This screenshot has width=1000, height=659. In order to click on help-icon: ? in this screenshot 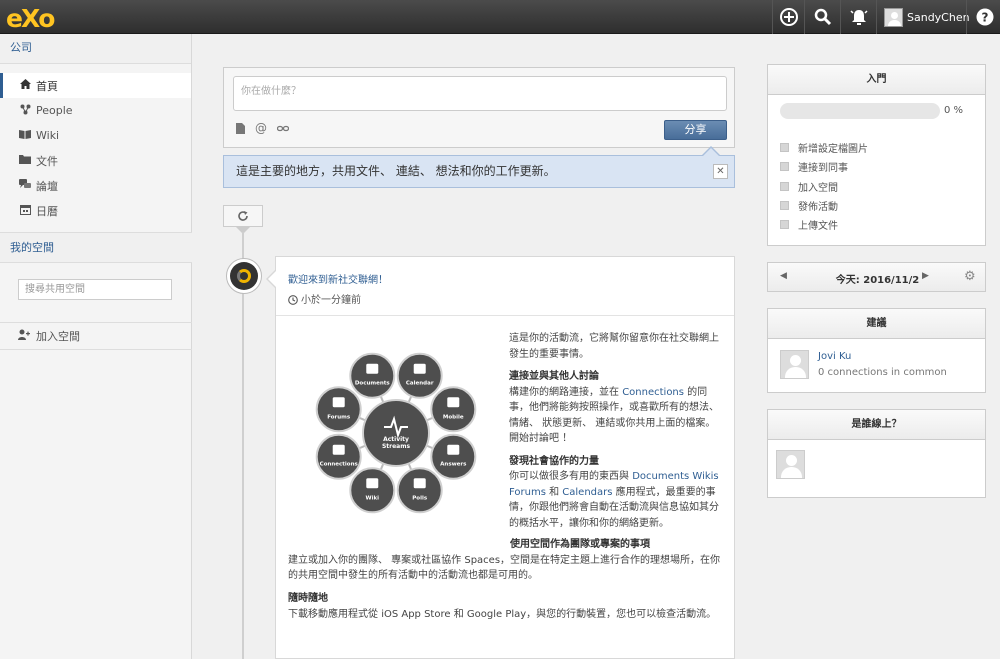, I will do `click(985, 17)`.